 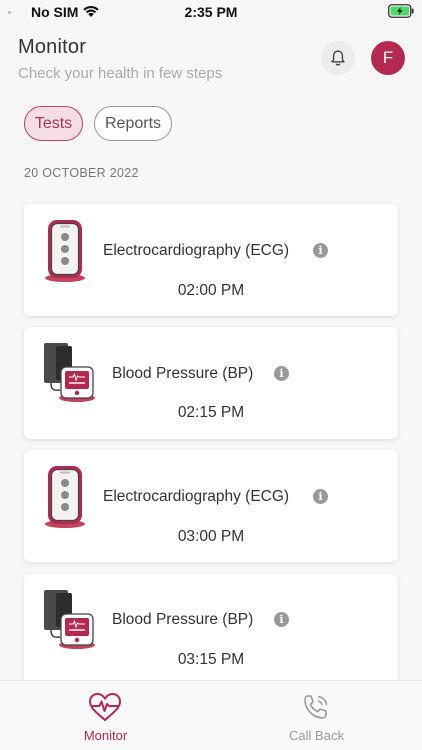 I want to click on bottom-nav: Monitor Call Back, so click(x=211, y=715).